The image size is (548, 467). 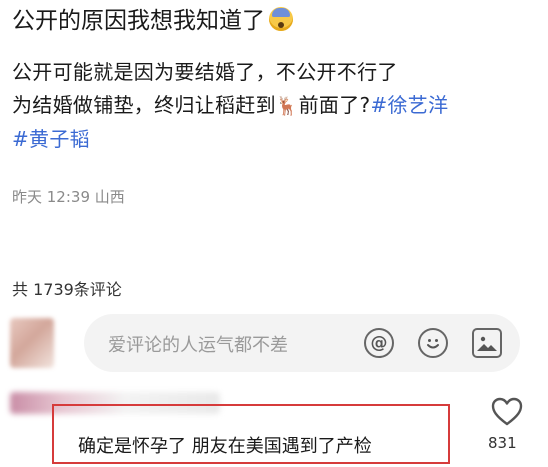 What do you see at coordinates (502, 443) in the screenshot?
I see `like-count: 831` at bounding box center [502, 443].